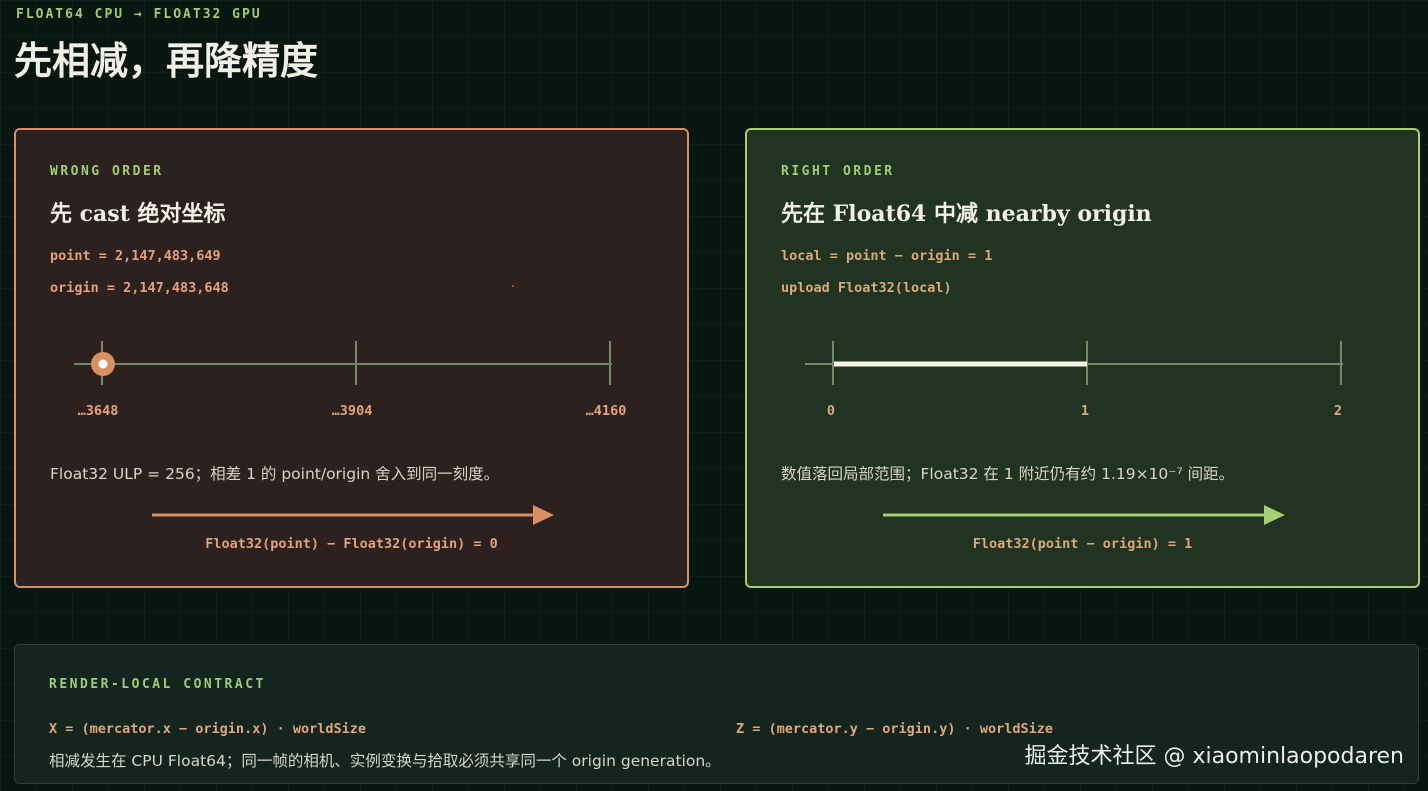  What do you see at coordinates (351, 544) in the screenshot?
I see `wrong-order-result: Float32(point) − Float32(origin) = 0` at bounding box center [351, 544].